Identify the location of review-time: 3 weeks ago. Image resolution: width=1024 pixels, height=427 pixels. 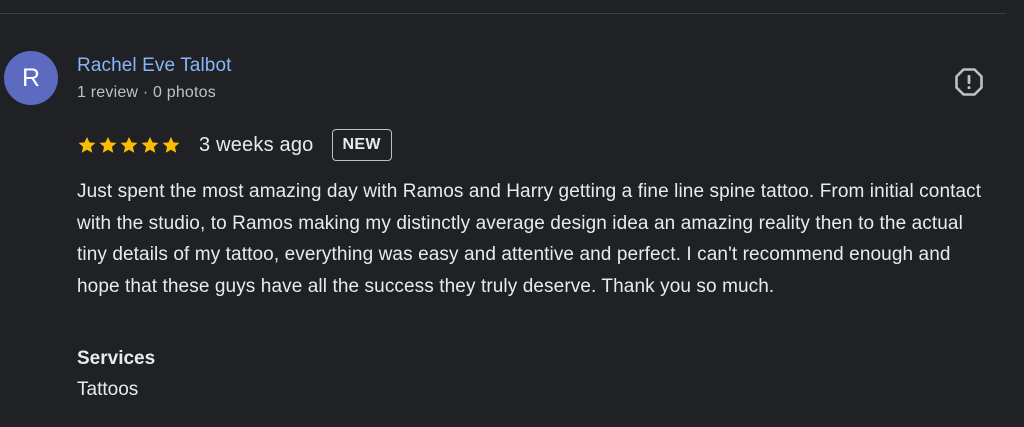
(256, 144).